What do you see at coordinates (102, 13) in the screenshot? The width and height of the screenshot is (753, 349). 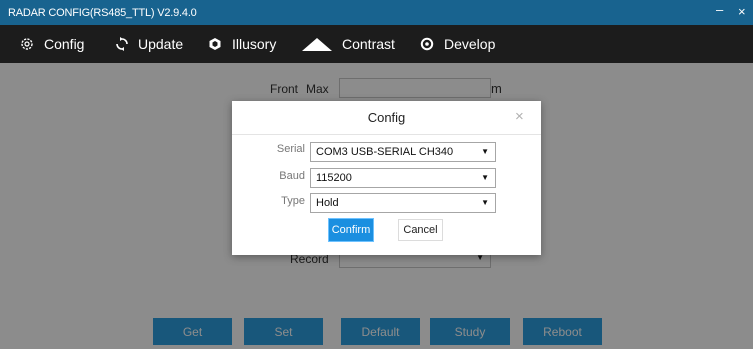 I see `window-title: RADAR CONFIG(RS485_TTL) V2.9.4.0` at bounding box center [102, 13].